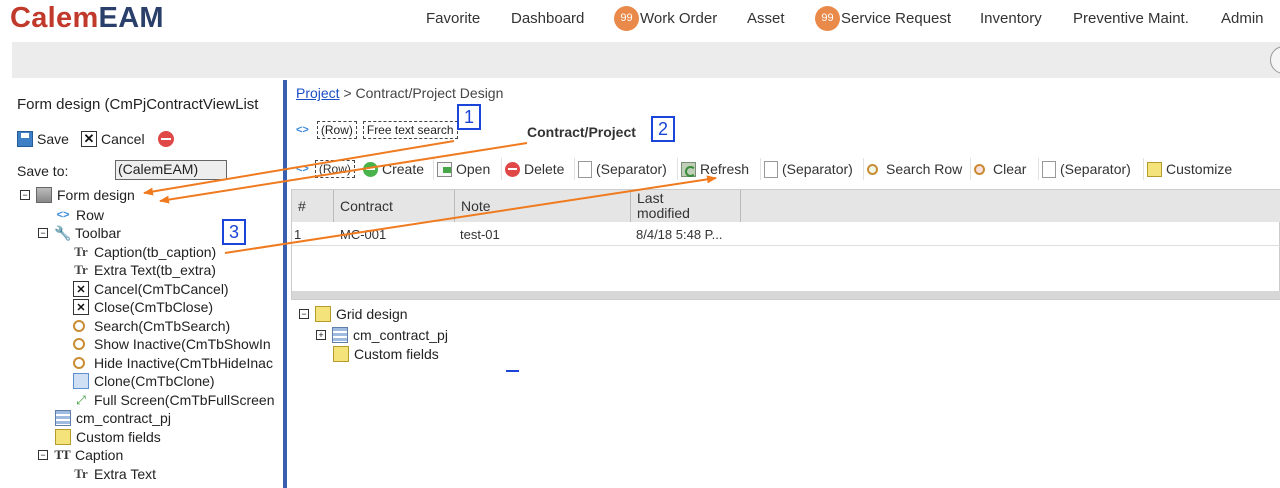 The image size is (1280, 488). What do you see at coordinates (912, 169) in the screenshot?
I see `search-row-button: Search Row` at bounding box center [912, 169].